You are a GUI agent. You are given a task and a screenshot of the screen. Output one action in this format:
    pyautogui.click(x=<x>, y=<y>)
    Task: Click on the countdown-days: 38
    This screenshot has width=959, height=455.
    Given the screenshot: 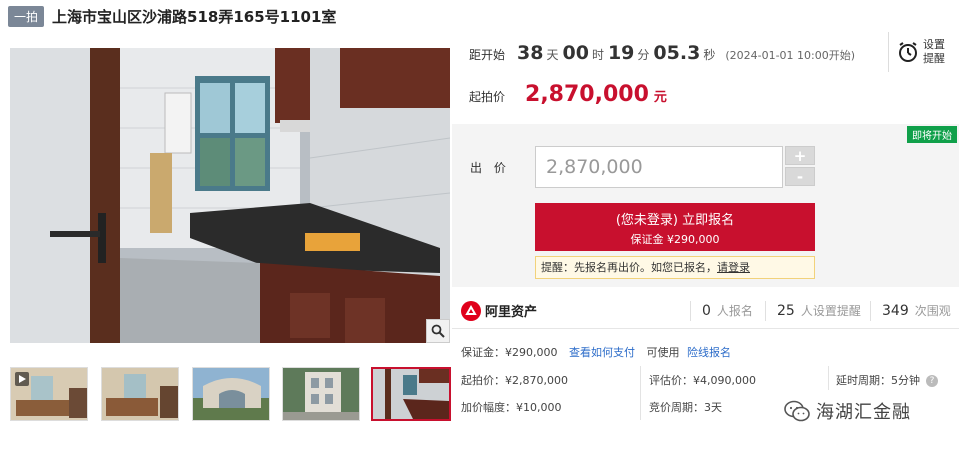 What is the action you would take?
    pyautogui.click(x=530, y=53)
    